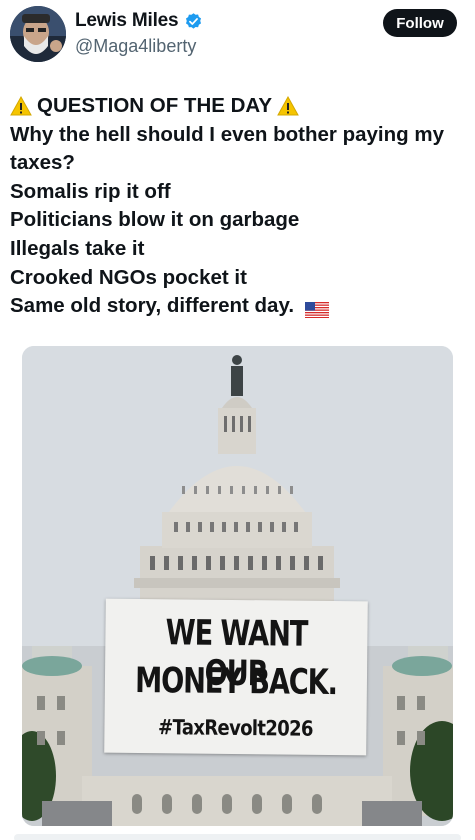  What do you see at coordinates (317, 308) in the screenshot?
I see `us-flag-icon` at bounding box center [317, 308].